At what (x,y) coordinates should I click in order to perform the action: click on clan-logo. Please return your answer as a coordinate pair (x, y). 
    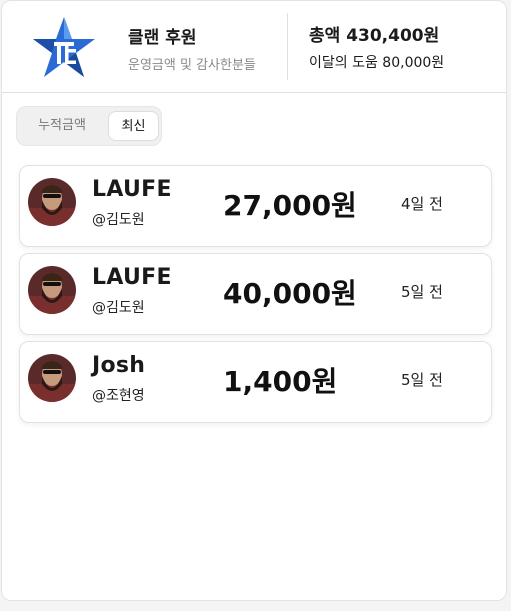
    Looking at the image, I should click on (64, 47).